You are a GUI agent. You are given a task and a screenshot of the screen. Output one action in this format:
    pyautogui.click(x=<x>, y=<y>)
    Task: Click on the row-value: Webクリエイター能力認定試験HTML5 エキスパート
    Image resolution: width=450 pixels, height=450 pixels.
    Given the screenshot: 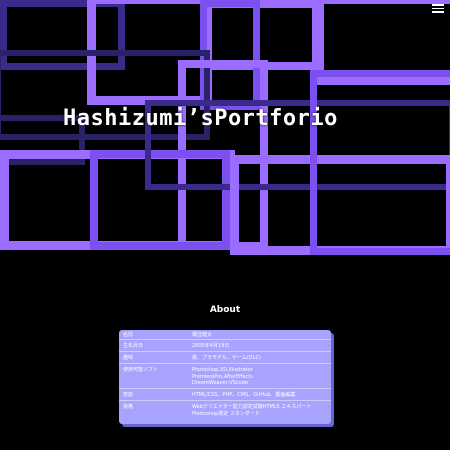 What is the action you would take?
    pyautogui.click(x=252, y=407)
    